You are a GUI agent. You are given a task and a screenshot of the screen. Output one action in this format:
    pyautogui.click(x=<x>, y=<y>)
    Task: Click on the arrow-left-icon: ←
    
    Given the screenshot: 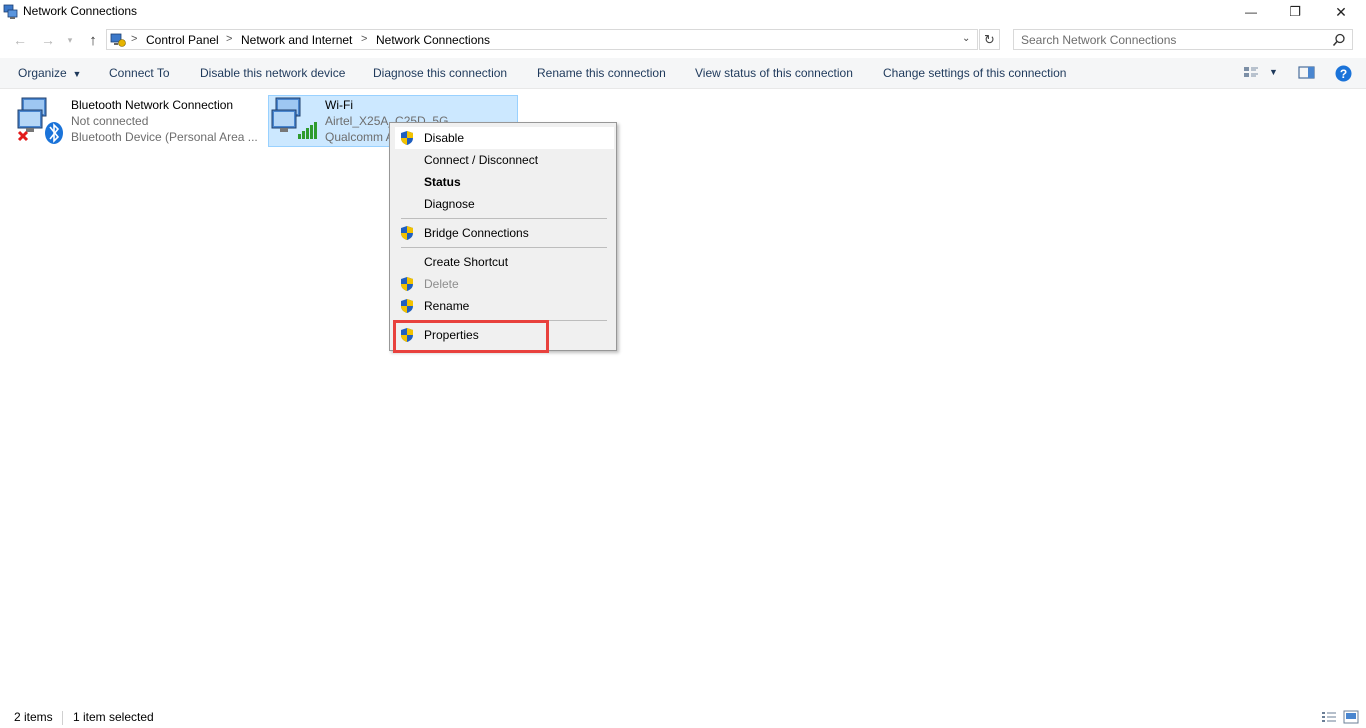 What is the action you would take?
    pyautogui.click(x=20, y=40)
    